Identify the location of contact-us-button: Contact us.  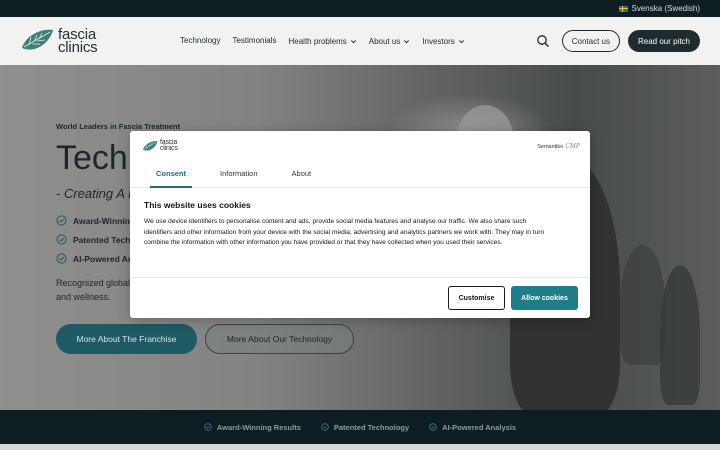
(590, 41).